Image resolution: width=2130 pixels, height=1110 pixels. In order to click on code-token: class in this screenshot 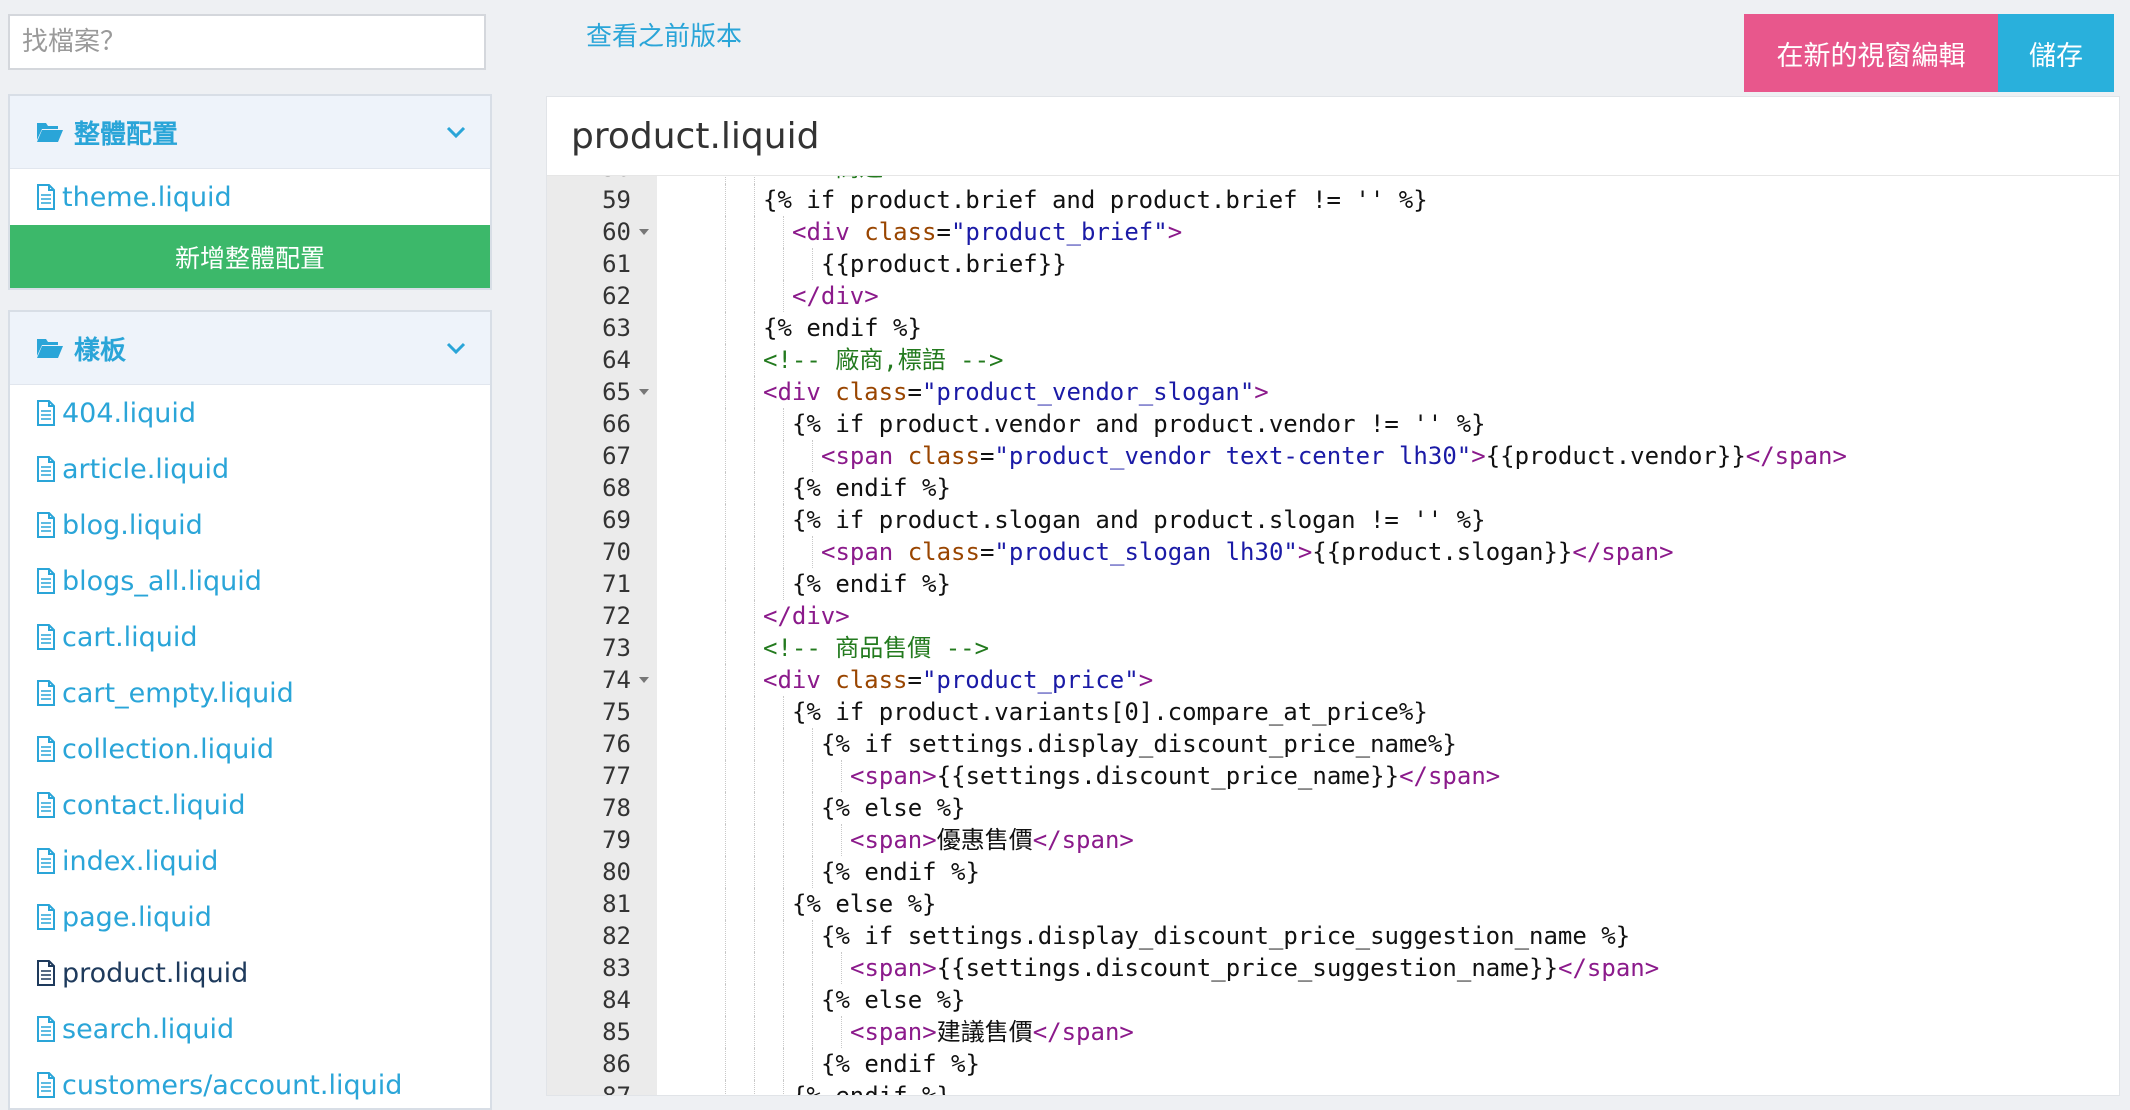, I will do `click(900, 232)`.